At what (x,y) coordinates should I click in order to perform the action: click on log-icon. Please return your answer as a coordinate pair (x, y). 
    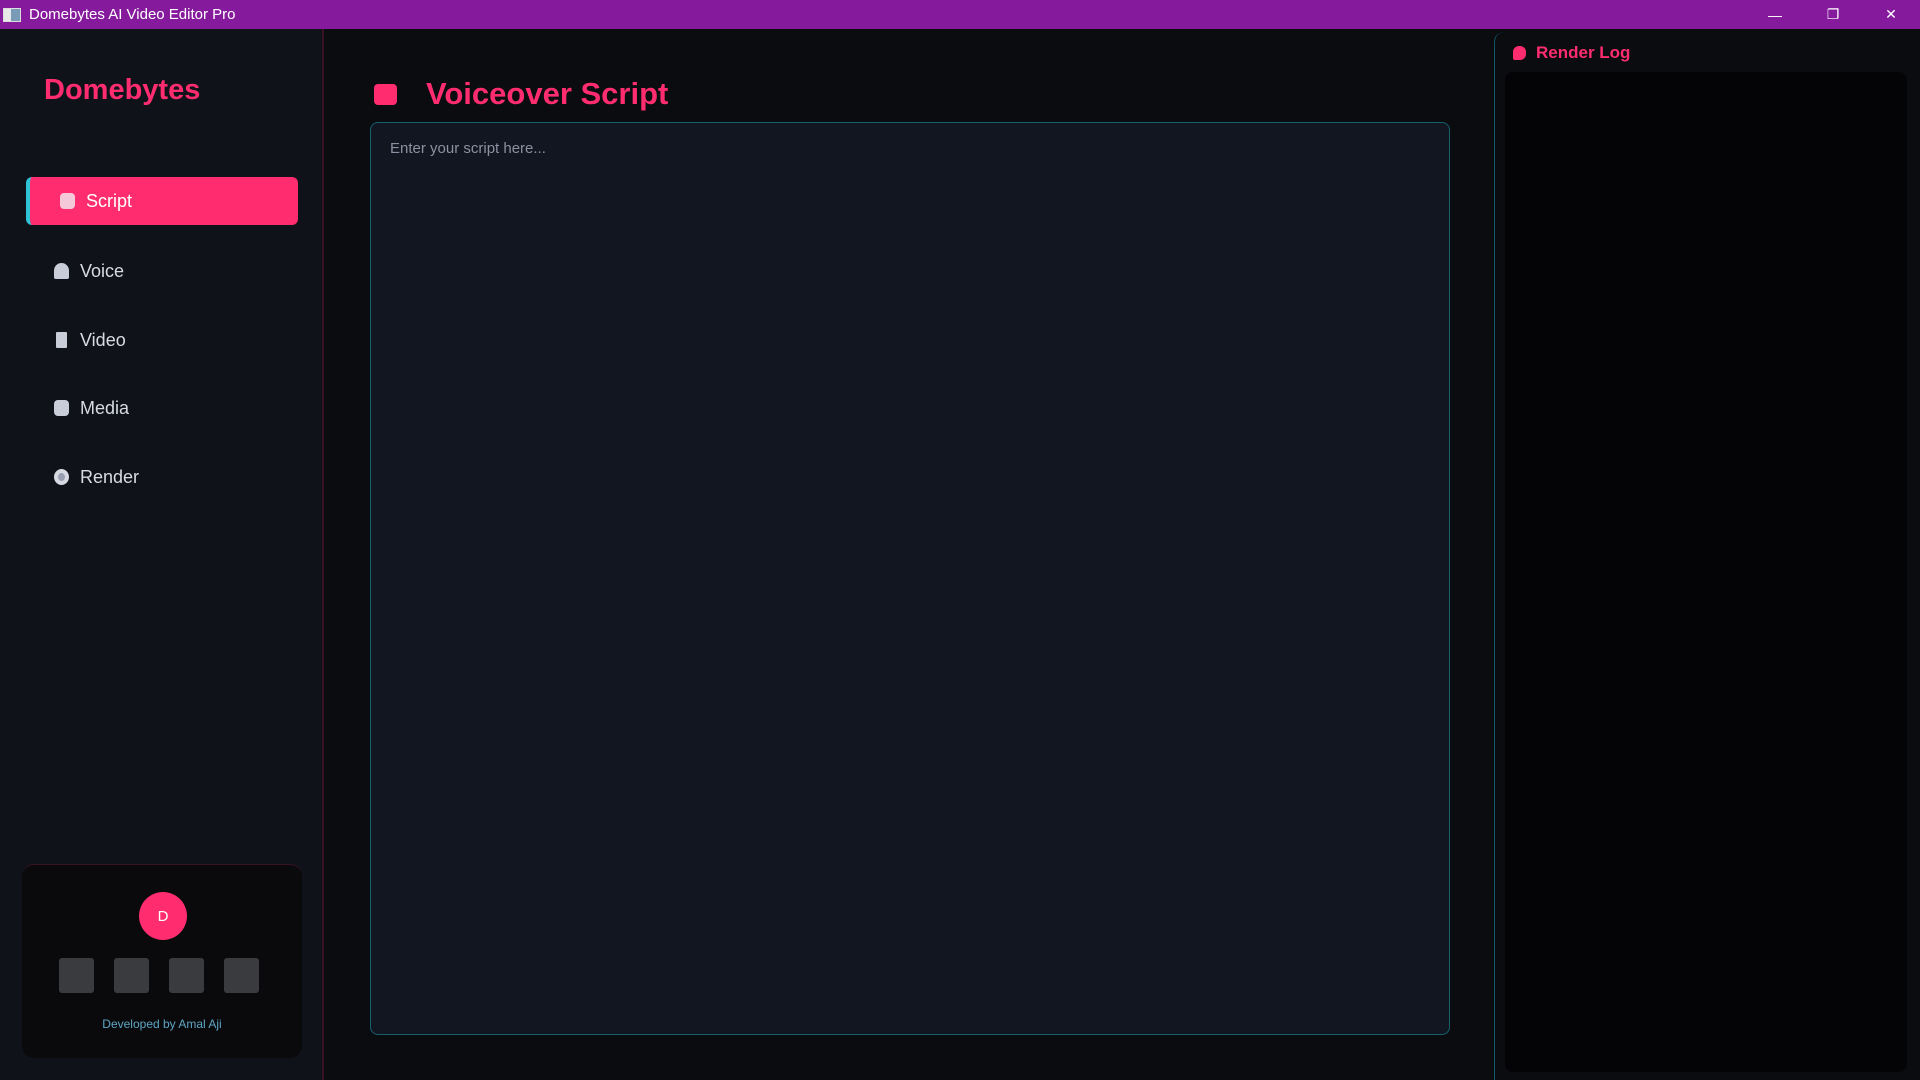
    Looking at the image, I should click on (1519, 53).